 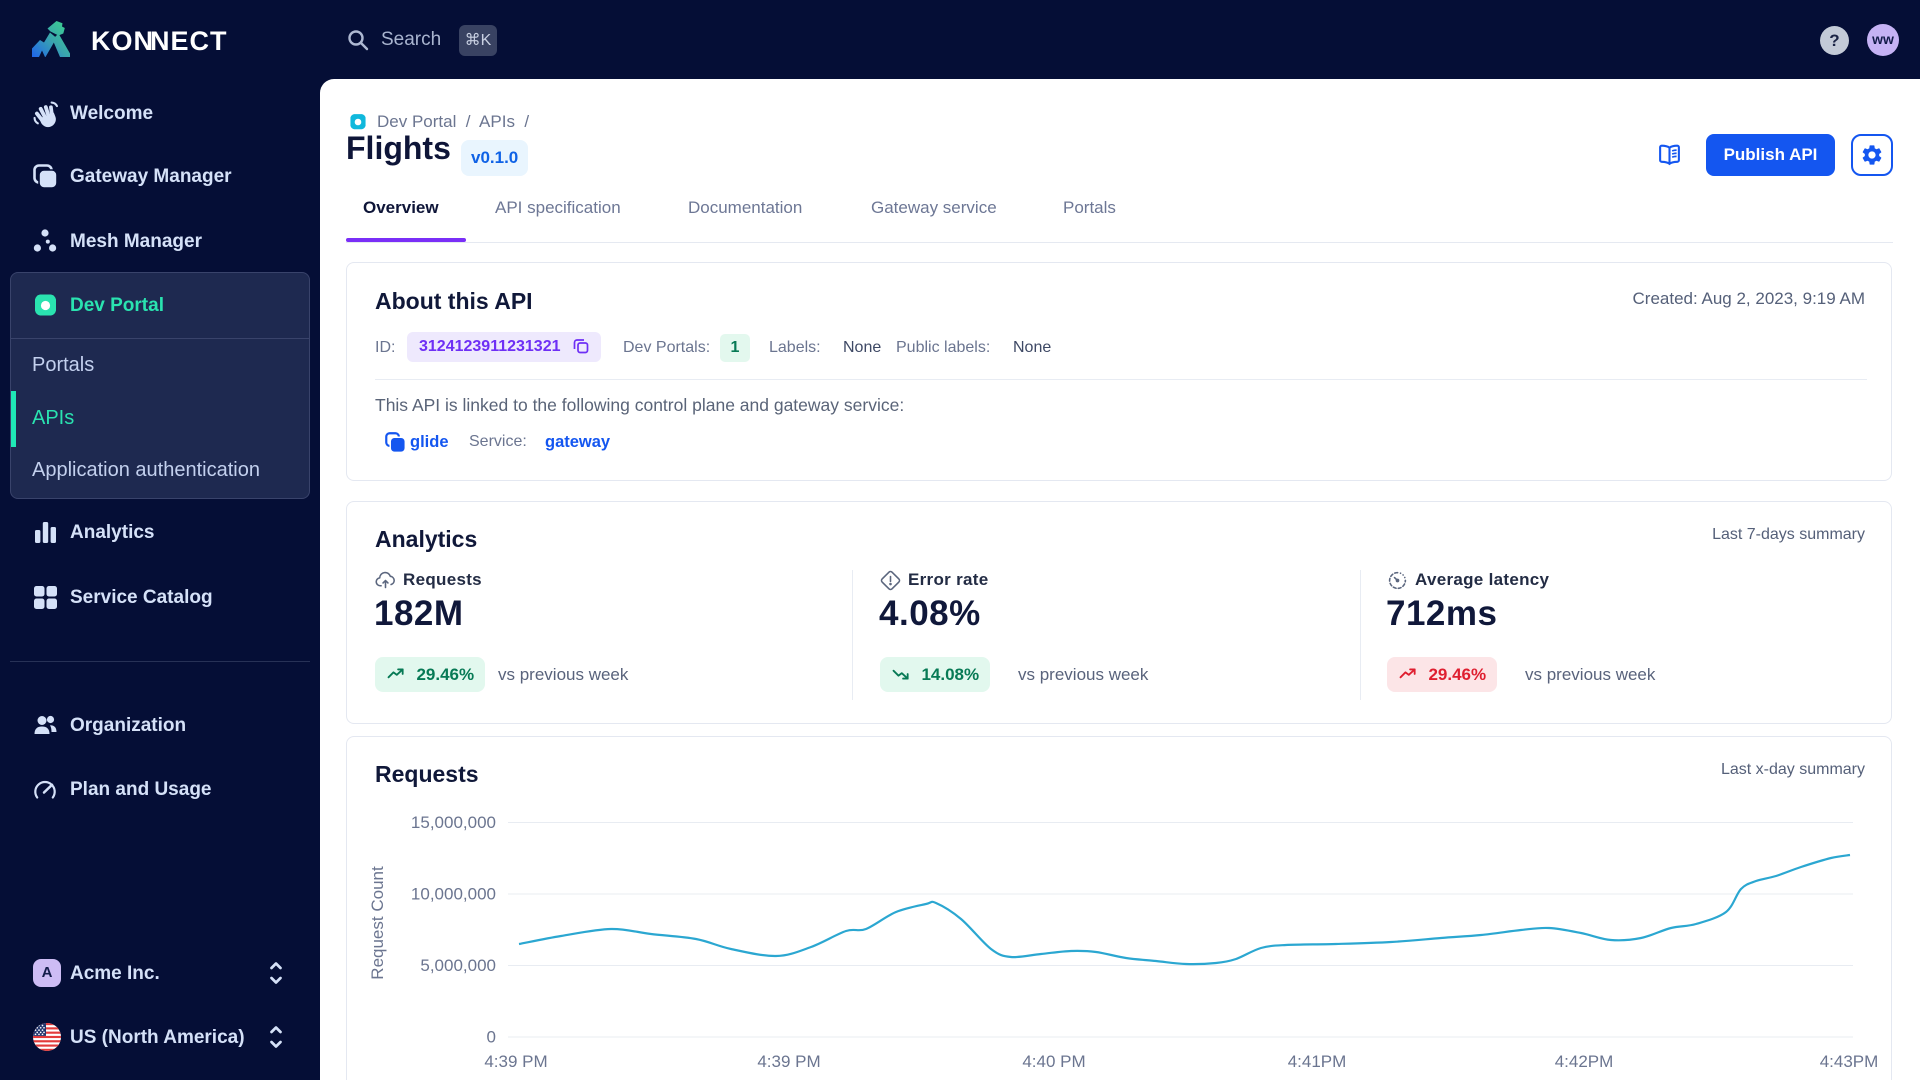 I want to click on svg-text: 10,000,000, so click(x=453, y=894).